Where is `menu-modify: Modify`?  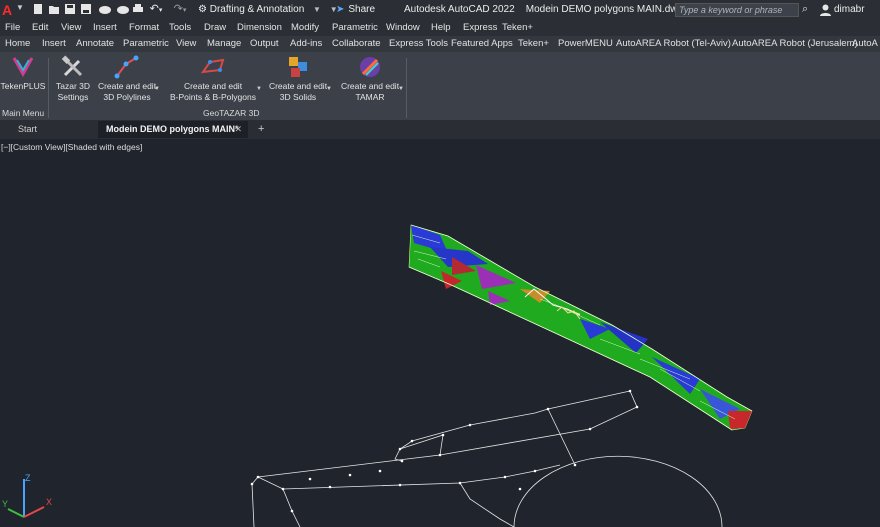 menu-modify: Modify is located at coordinates (305, 28).